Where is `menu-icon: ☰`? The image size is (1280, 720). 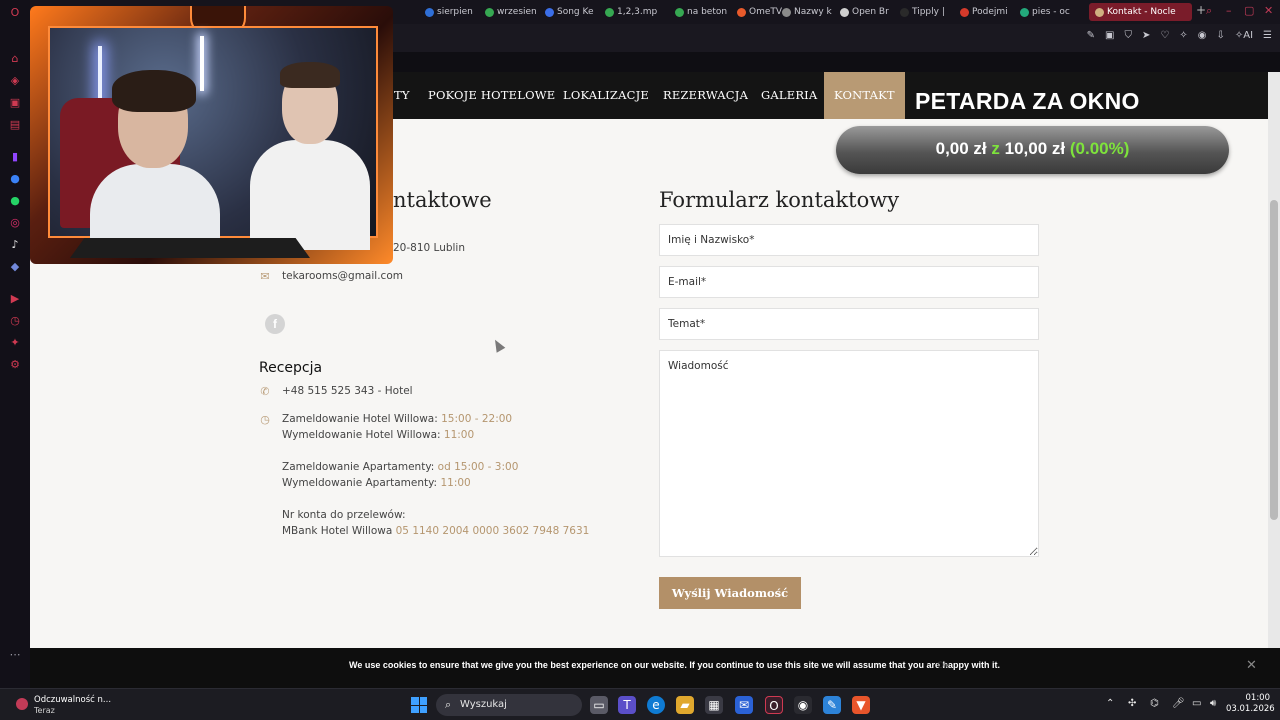 menu-icon: ☰ is located at coordinates (1267, 35).